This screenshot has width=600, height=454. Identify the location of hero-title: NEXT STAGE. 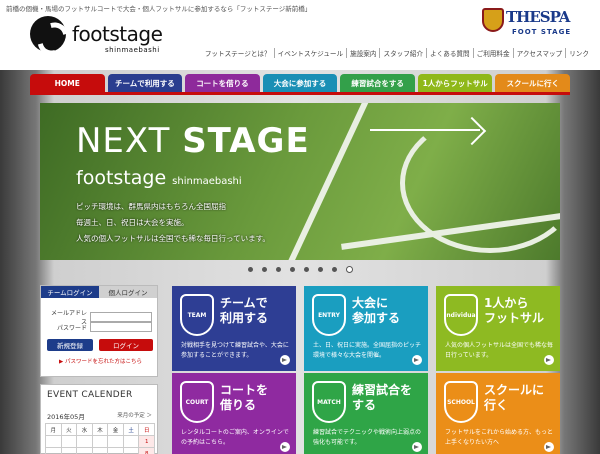
(193, 141).